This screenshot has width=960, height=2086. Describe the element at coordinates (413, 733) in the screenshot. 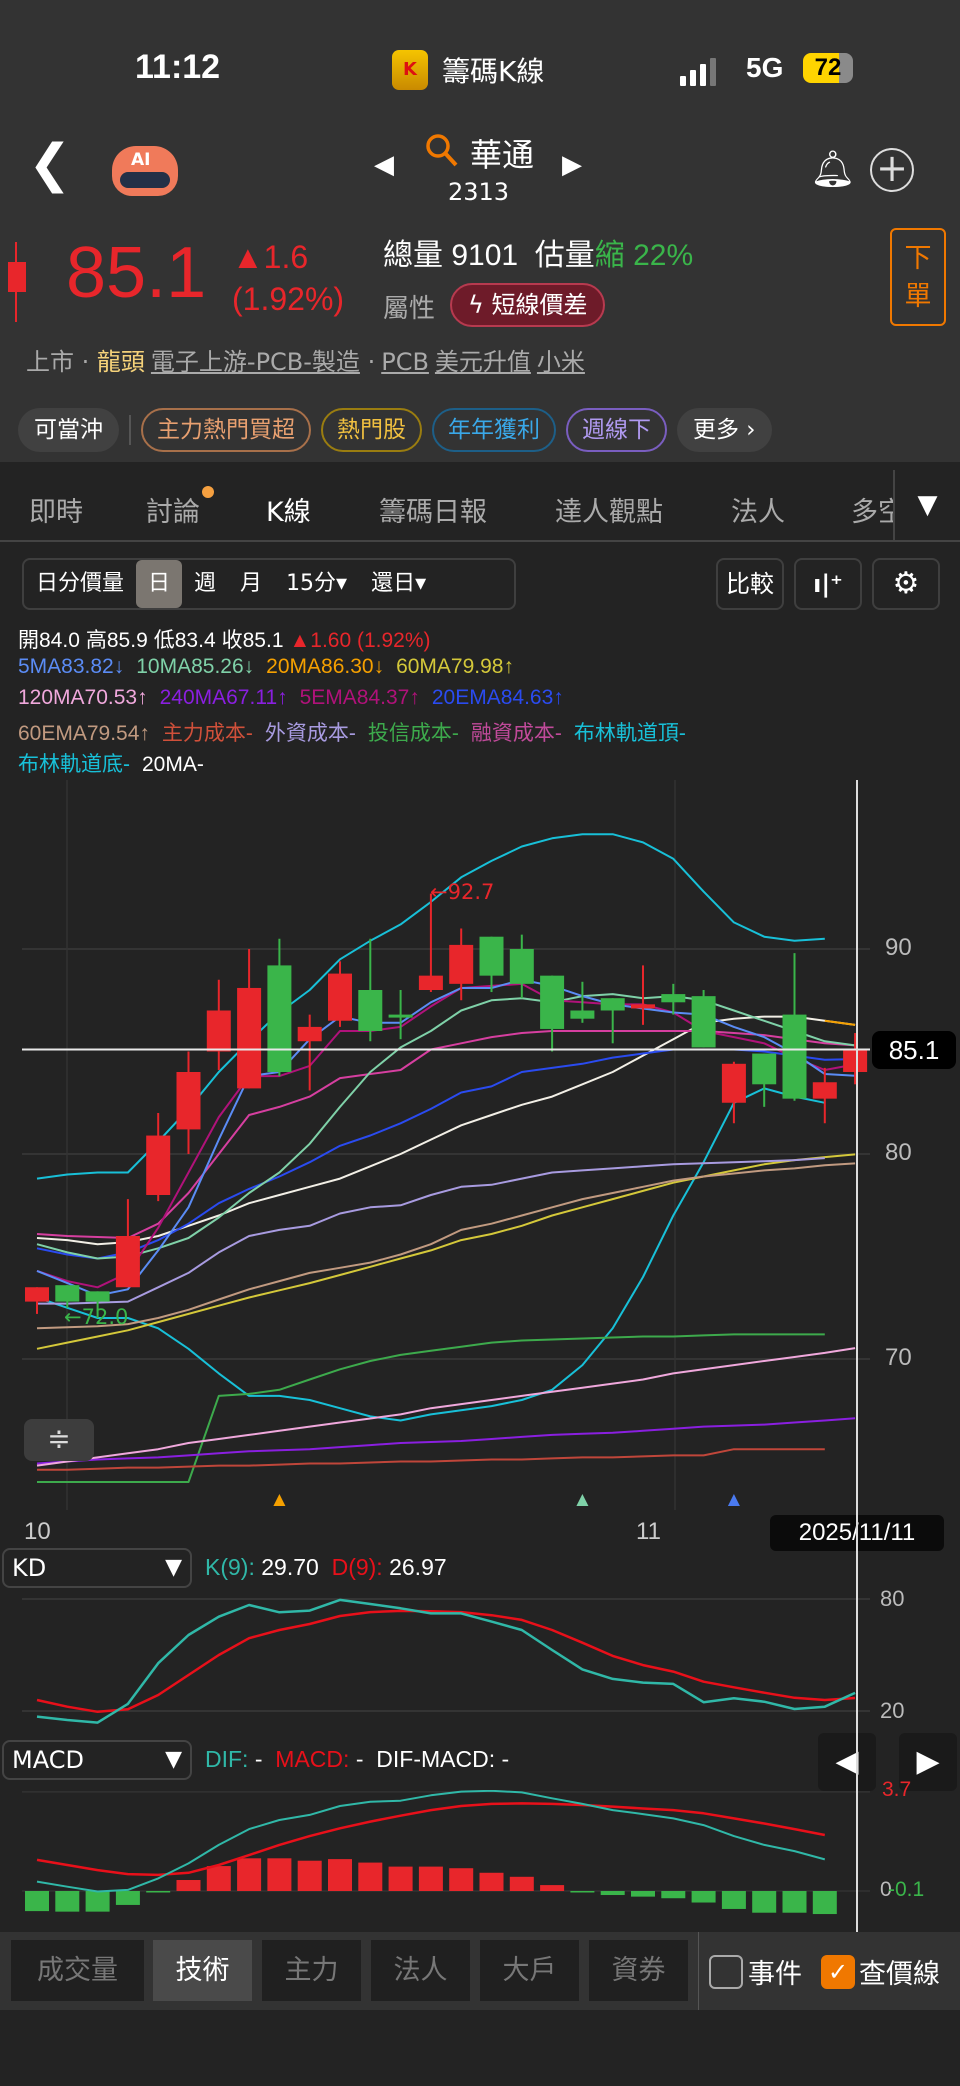

I see `legend-trust-cost: 投信成本-` at that location.